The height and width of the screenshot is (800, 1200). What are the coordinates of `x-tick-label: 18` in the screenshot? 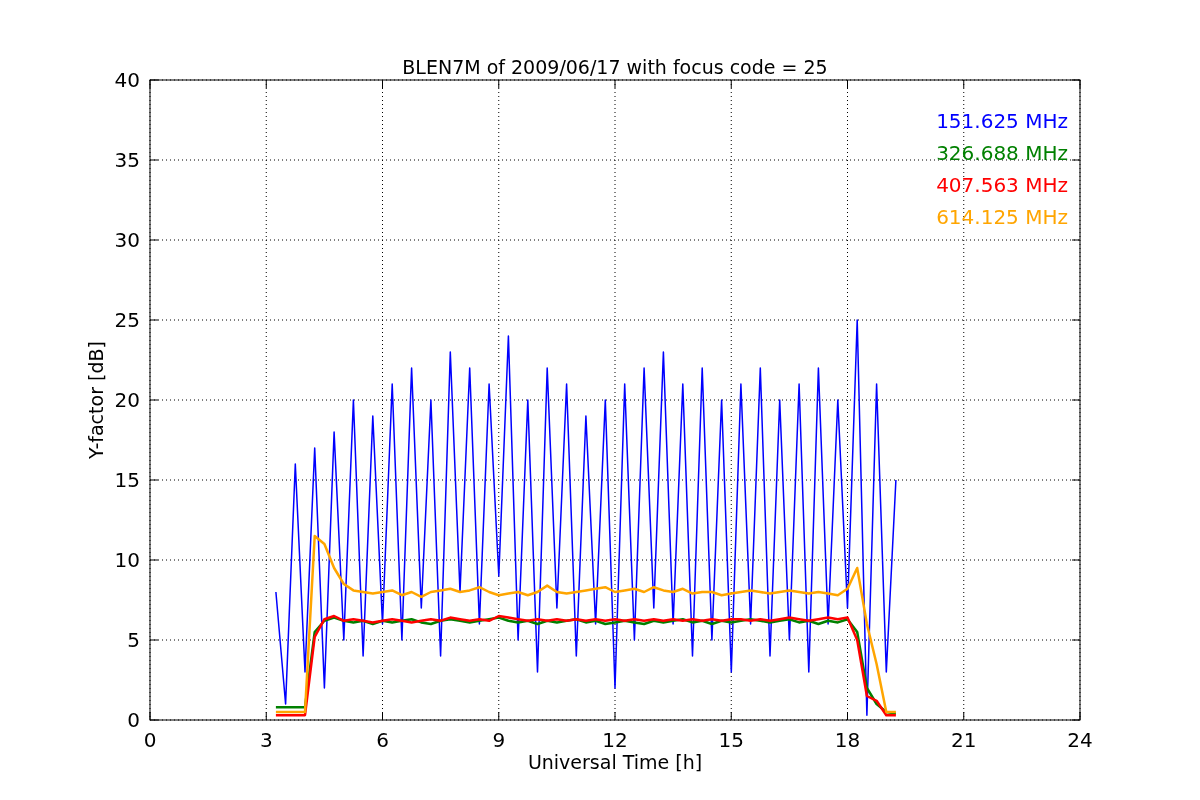 It's located at (847, 740).